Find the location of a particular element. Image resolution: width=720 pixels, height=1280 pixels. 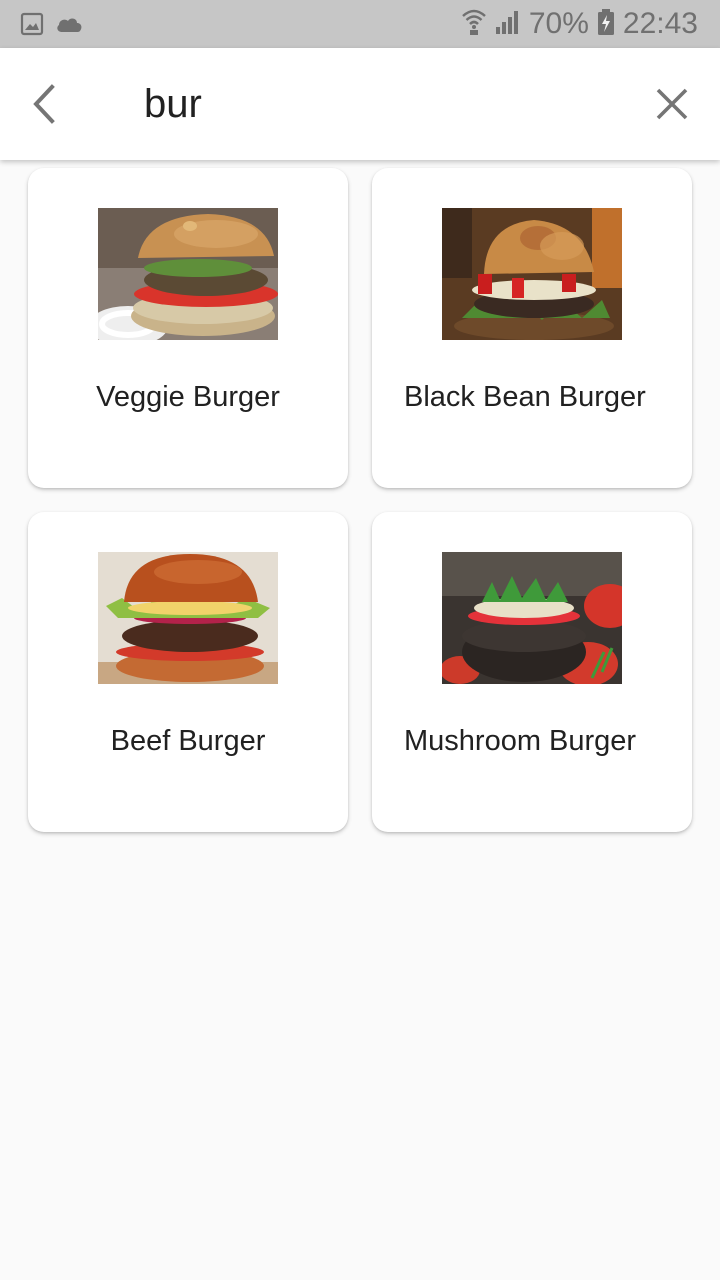

chevron-left-icon is located at coordinates (46, 109).